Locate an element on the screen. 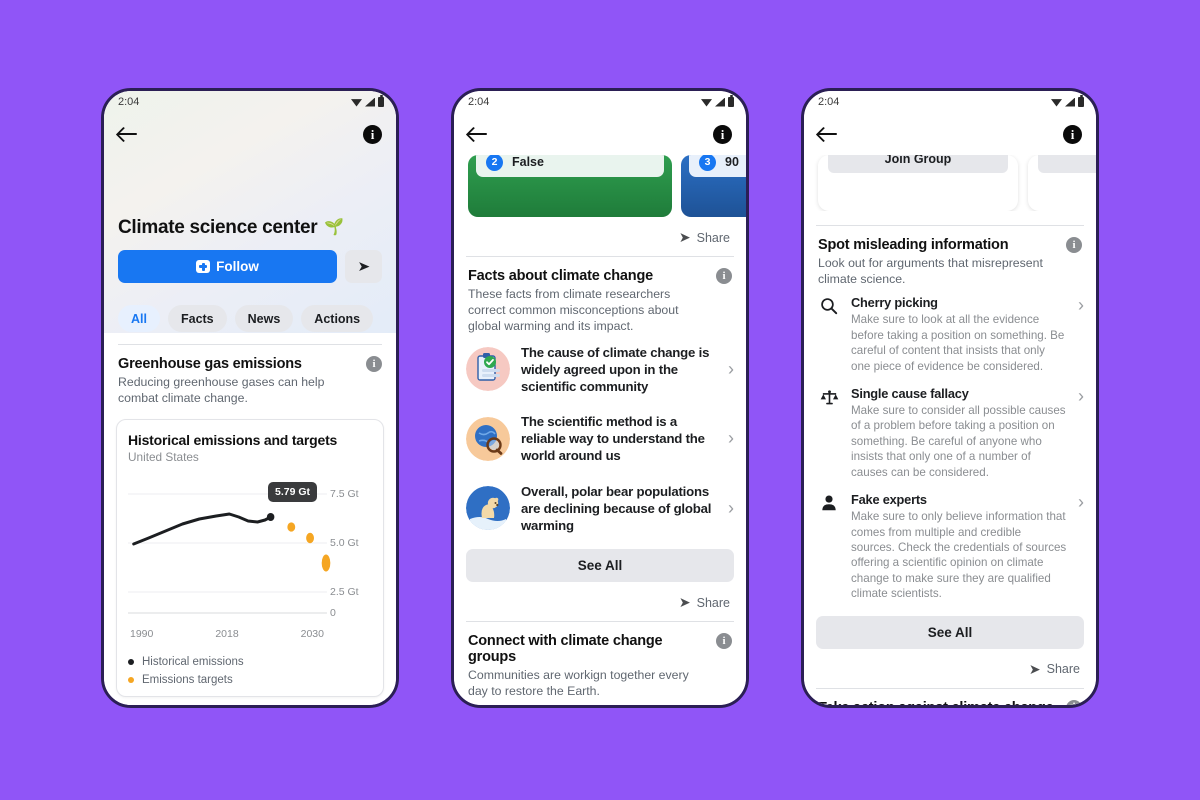 This screenshot has width=1200, height=800. add-follow-icon is located at coordinates (203, 266).